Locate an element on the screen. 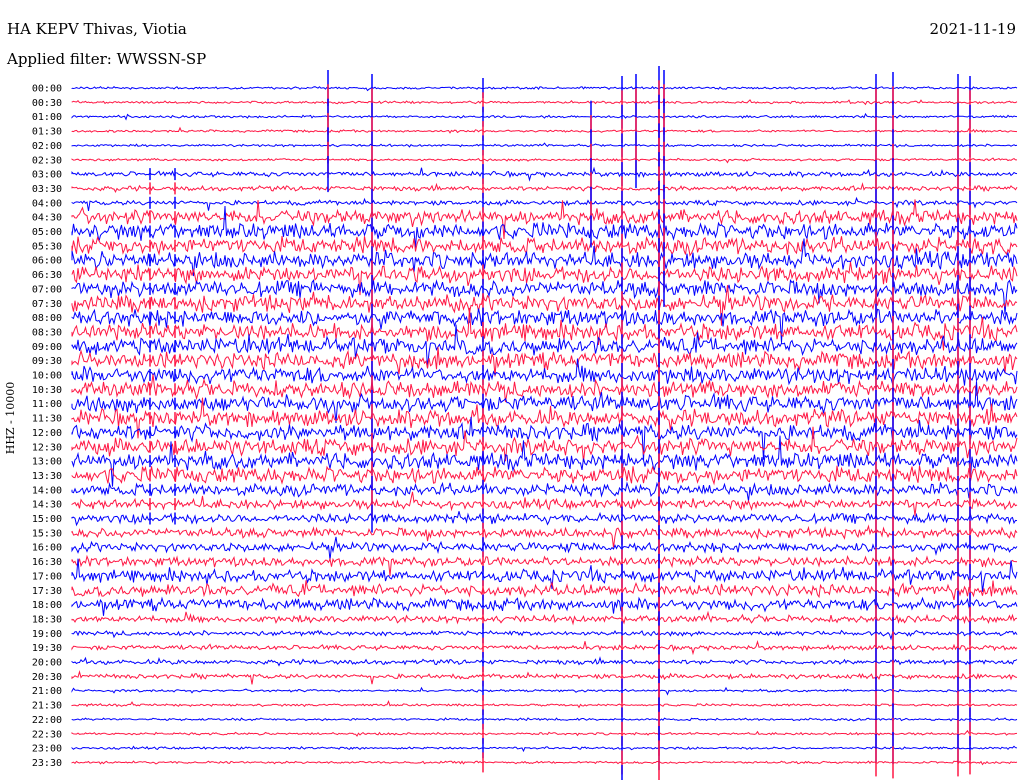 Image resolution: width=1024 pixels, height=780 pixels. row-label: 21:30 is located at coordinates (47, 706).